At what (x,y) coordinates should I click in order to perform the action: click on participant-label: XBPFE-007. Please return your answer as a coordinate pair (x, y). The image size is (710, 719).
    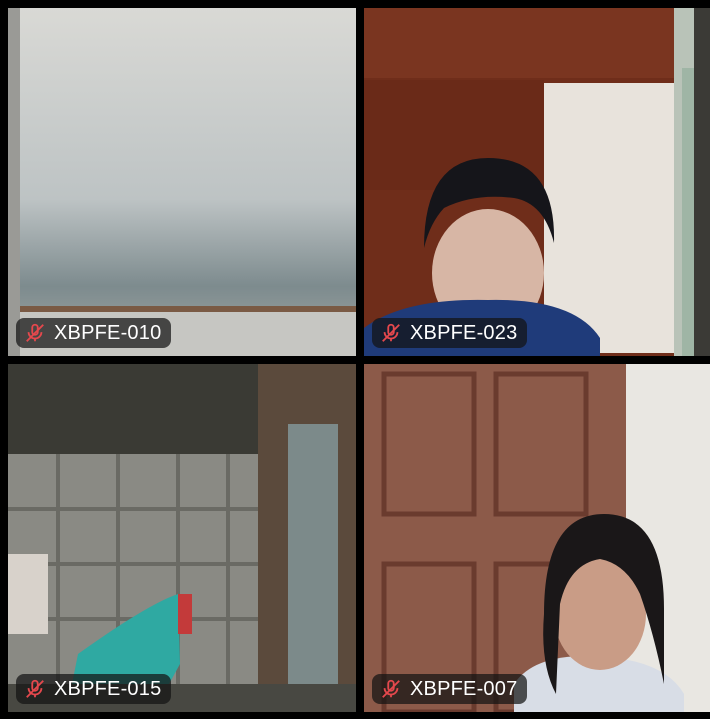
    Looking at the image, I should click on (450, 689).